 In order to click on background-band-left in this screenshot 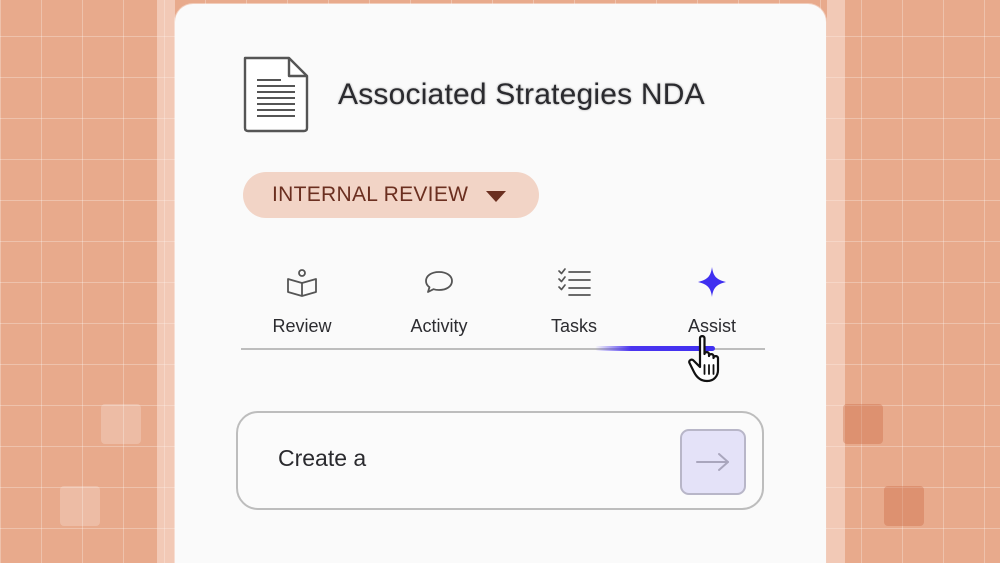, I will do `click(166, 281)`.